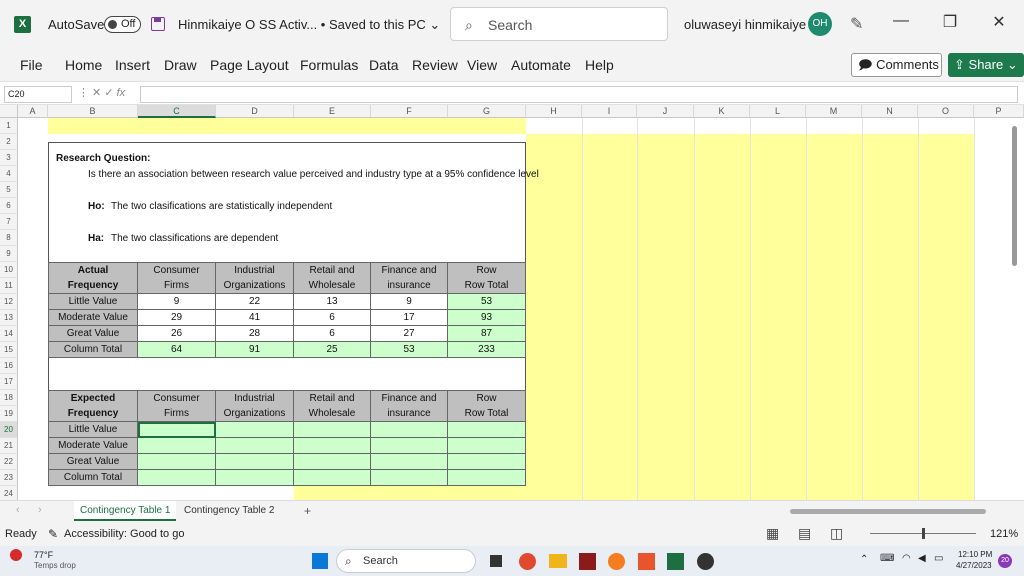 Image resolution: width=1024 pixels, height=576 pixels. What do you see at coordinates (320, 561) in the screenshot?
I see `windows-start-icon` at bounding box center [320, 561].